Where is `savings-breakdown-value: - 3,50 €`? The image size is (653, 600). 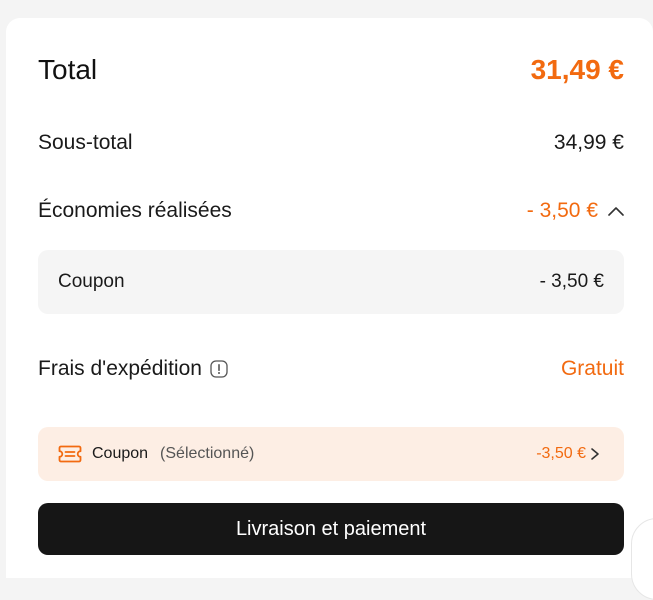 savings-breakdown-value: - 3,50 € is located at coordinates (571, 281).